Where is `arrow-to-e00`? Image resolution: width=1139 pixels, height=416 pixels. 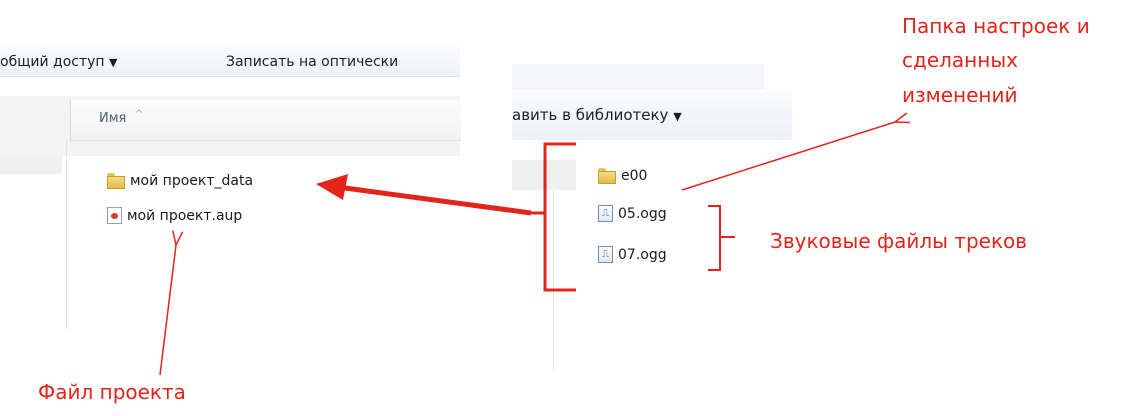
arrow-to-e00 is located at coordinates (788, 156).